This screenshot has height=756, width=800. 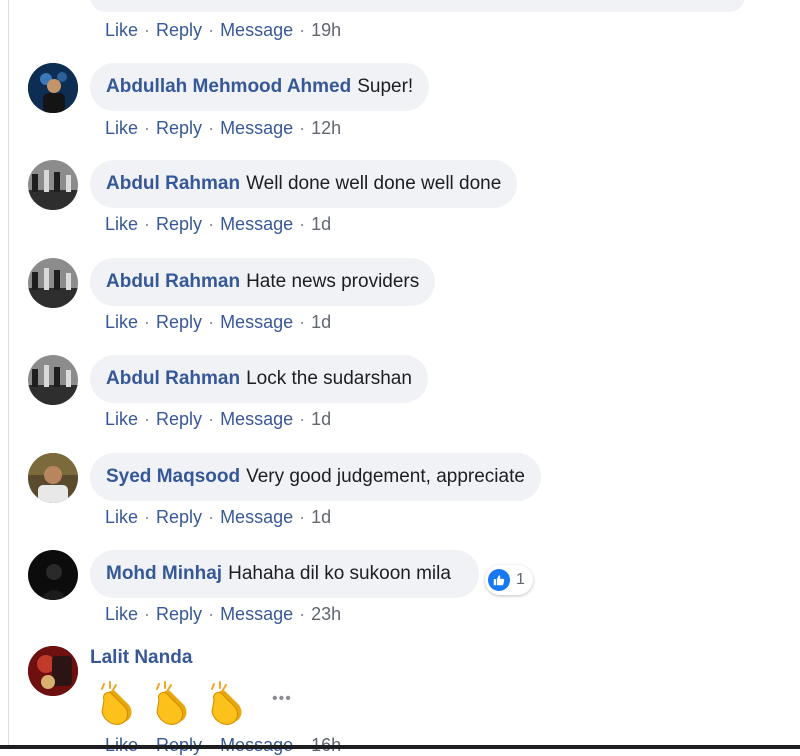 I want to click on comment-actions: Like · Reply · Message · 12h, so click(x=223, y=128).